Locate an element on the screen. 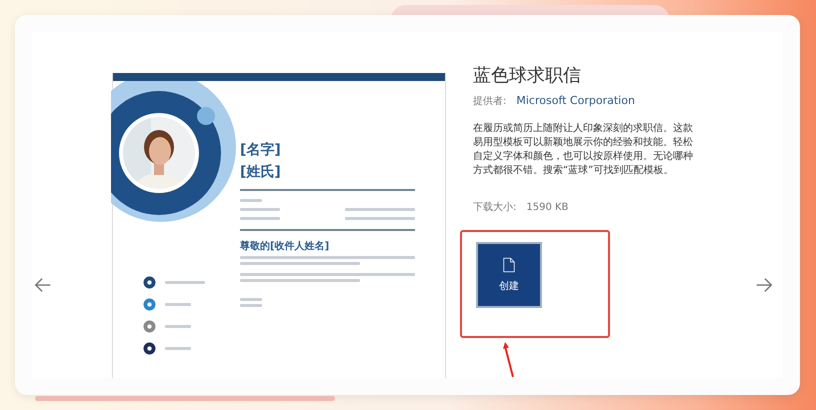 This screenshot has height=410, width=816. salutation-text: 尊敬的[收件人姓名] is located at coordinates (285, 246).